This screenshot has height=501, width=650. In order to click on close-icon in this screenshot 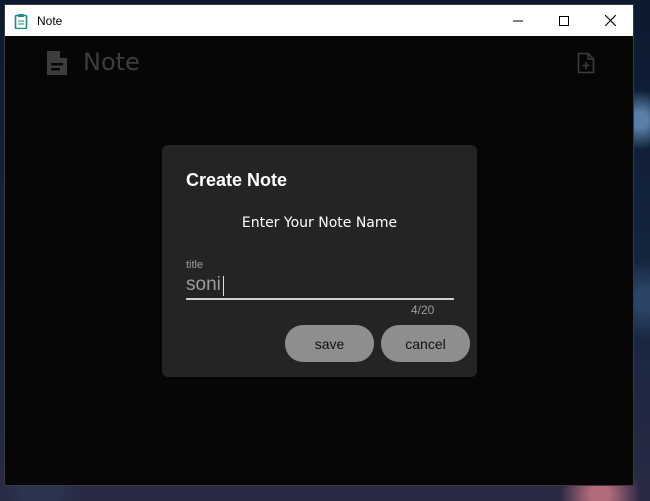, I will do `click(610, 20)`.